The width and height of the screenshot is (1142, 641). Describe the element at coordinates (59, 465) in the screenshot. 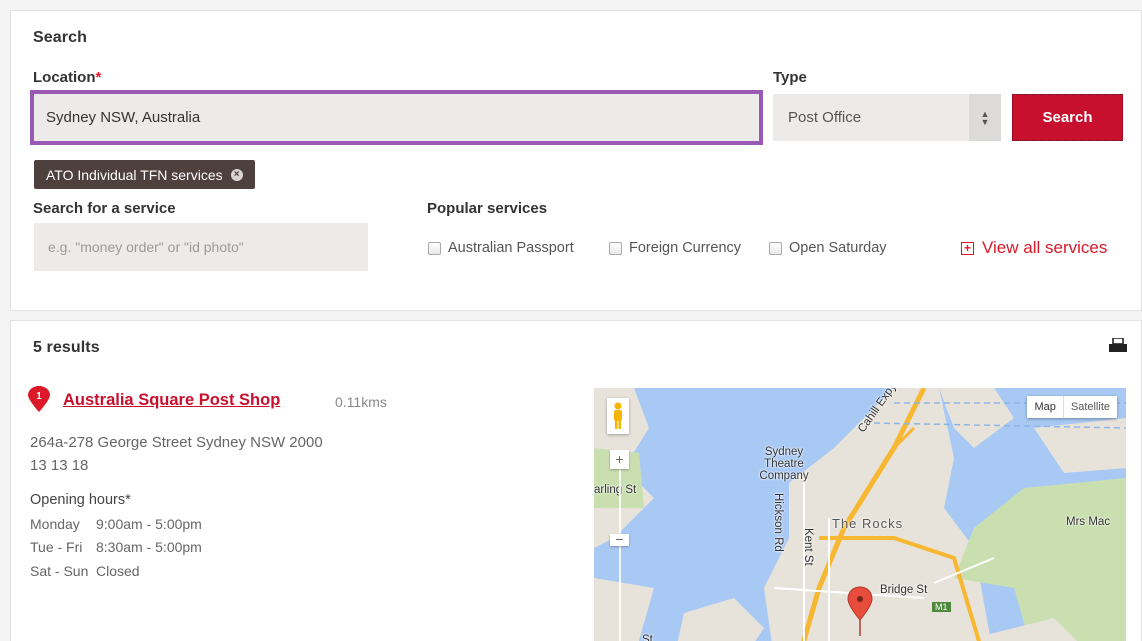

I see `result-phone: 13 13 18` at that location.